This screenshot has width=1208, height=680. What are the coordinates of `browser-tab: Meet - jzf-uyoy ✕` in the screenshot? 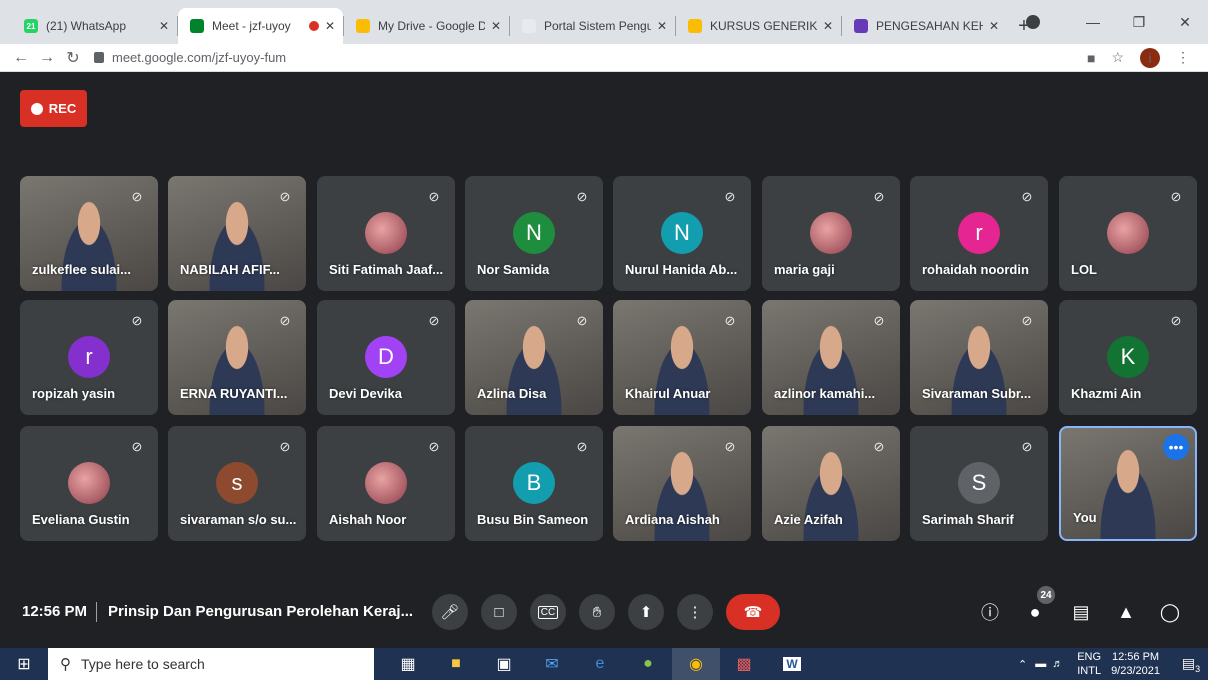 It's located at (260, 26).